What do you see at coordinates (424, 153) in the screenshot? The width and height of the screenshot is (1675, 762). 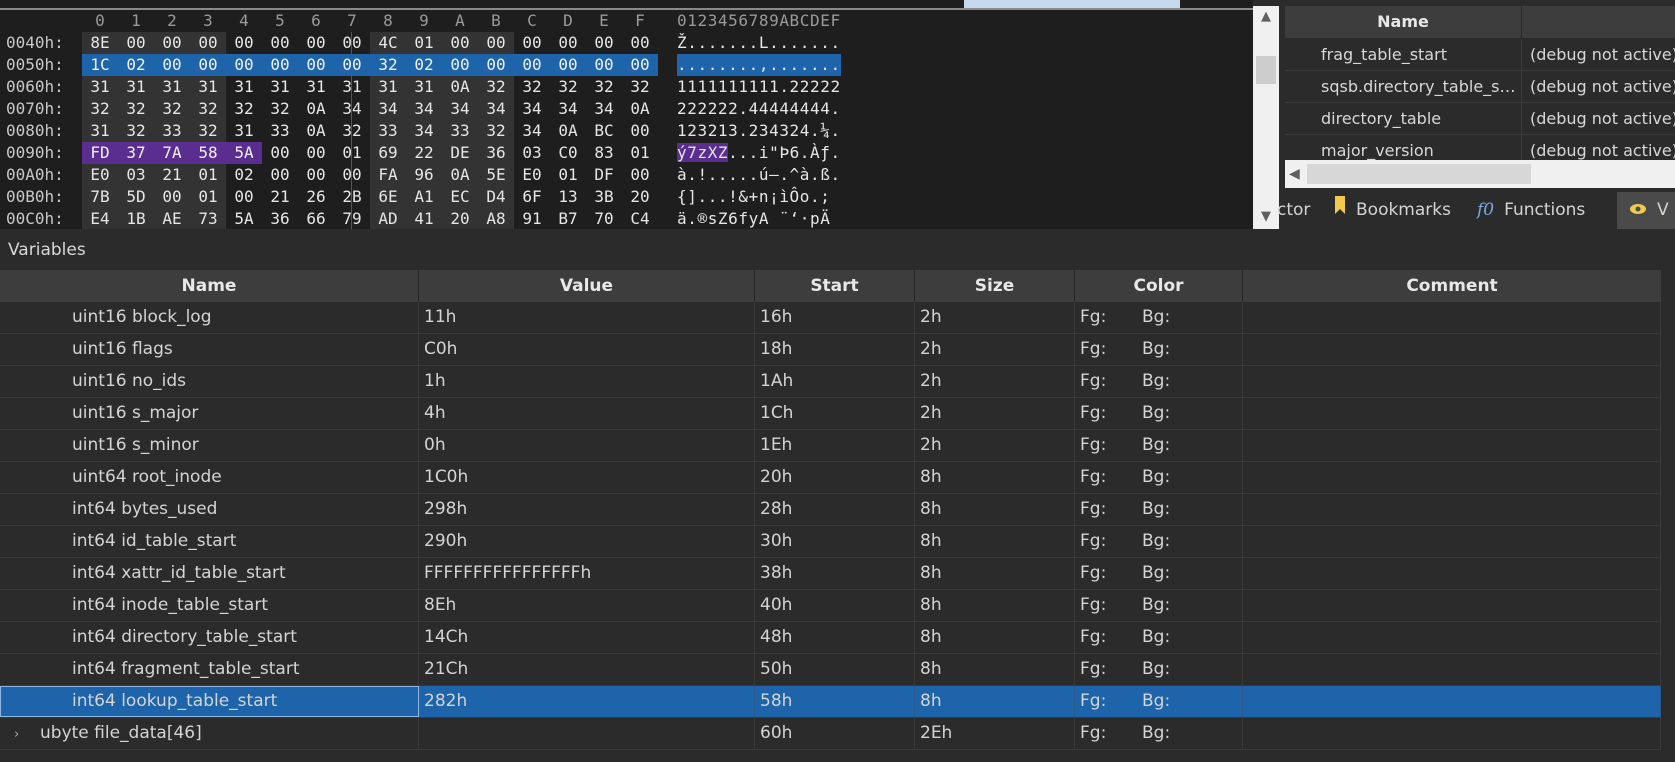 I see `hex-byte: 22` at bounding box center [424, 153].